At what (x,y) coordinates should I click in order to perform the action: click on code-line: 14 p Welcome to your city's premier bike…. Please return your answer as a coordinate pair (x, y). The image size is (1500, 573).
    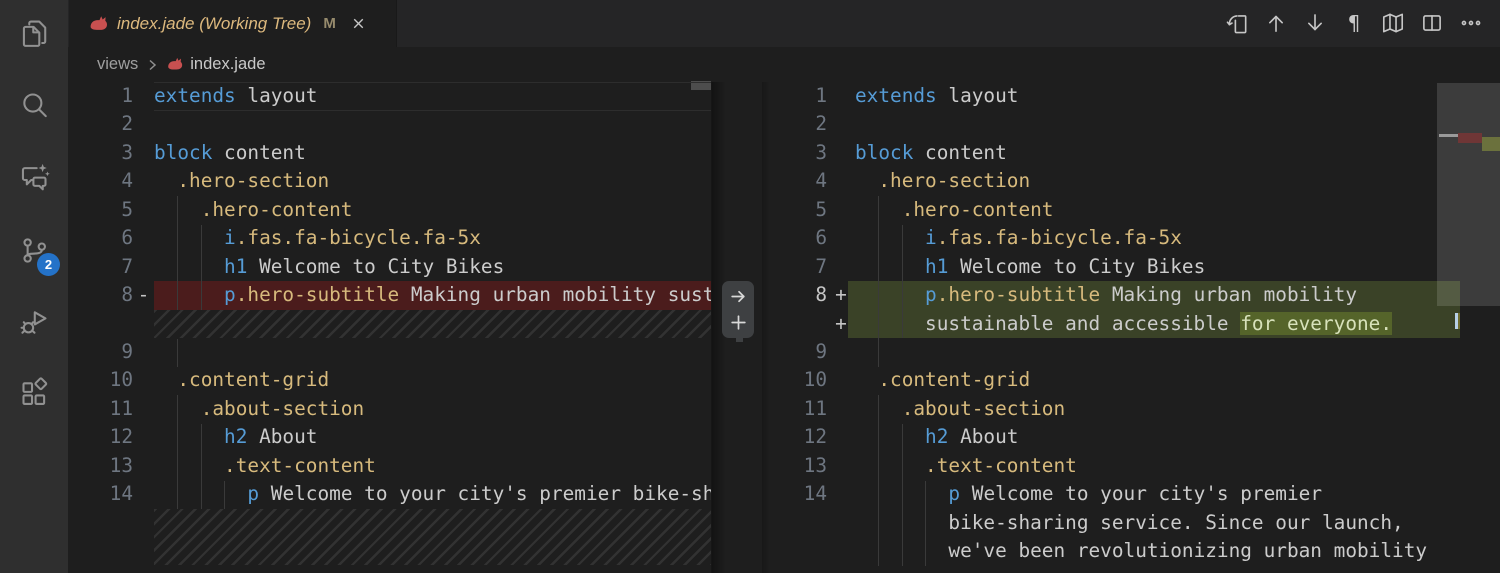
    Looking at the image, I should click on (390, 494).